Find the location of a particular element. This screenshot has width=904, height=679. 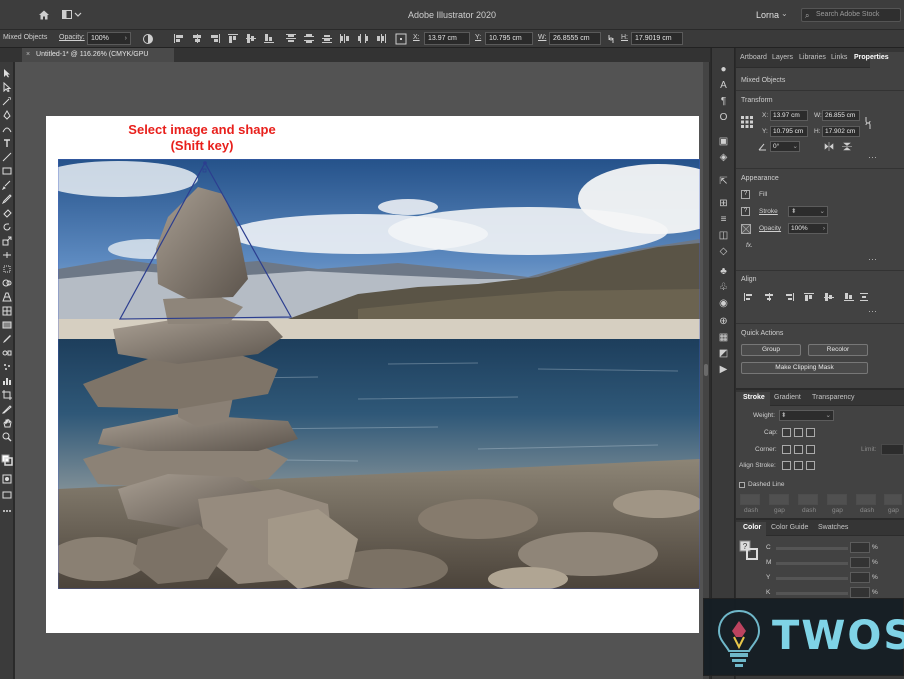

canvas-vertical-scrollbar is located at coordinates (706, 370).